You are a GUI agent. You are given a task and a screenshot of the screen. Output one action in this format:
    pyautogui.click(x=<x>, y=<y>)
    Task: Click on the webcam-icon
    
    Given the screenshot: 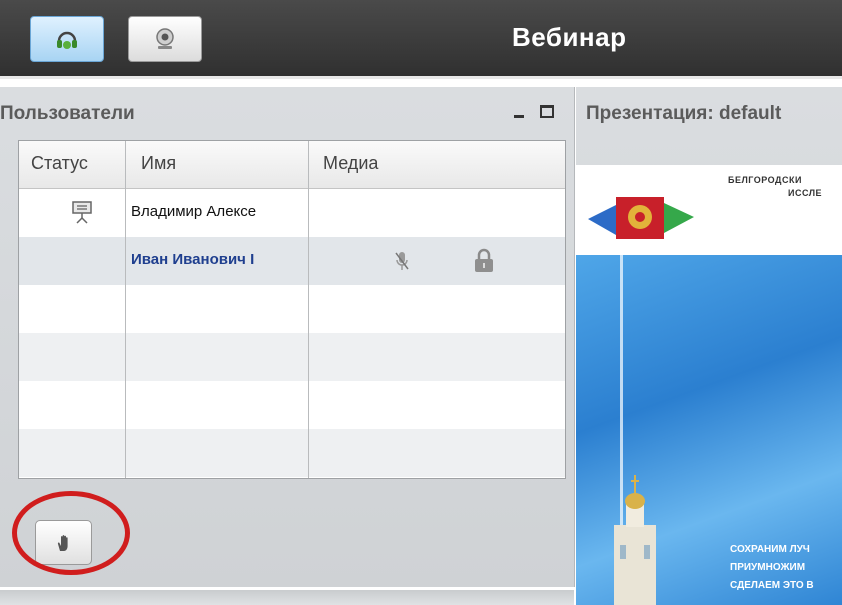 What is the action you would take?
    pyautogui.click(x=165, y=38)
    